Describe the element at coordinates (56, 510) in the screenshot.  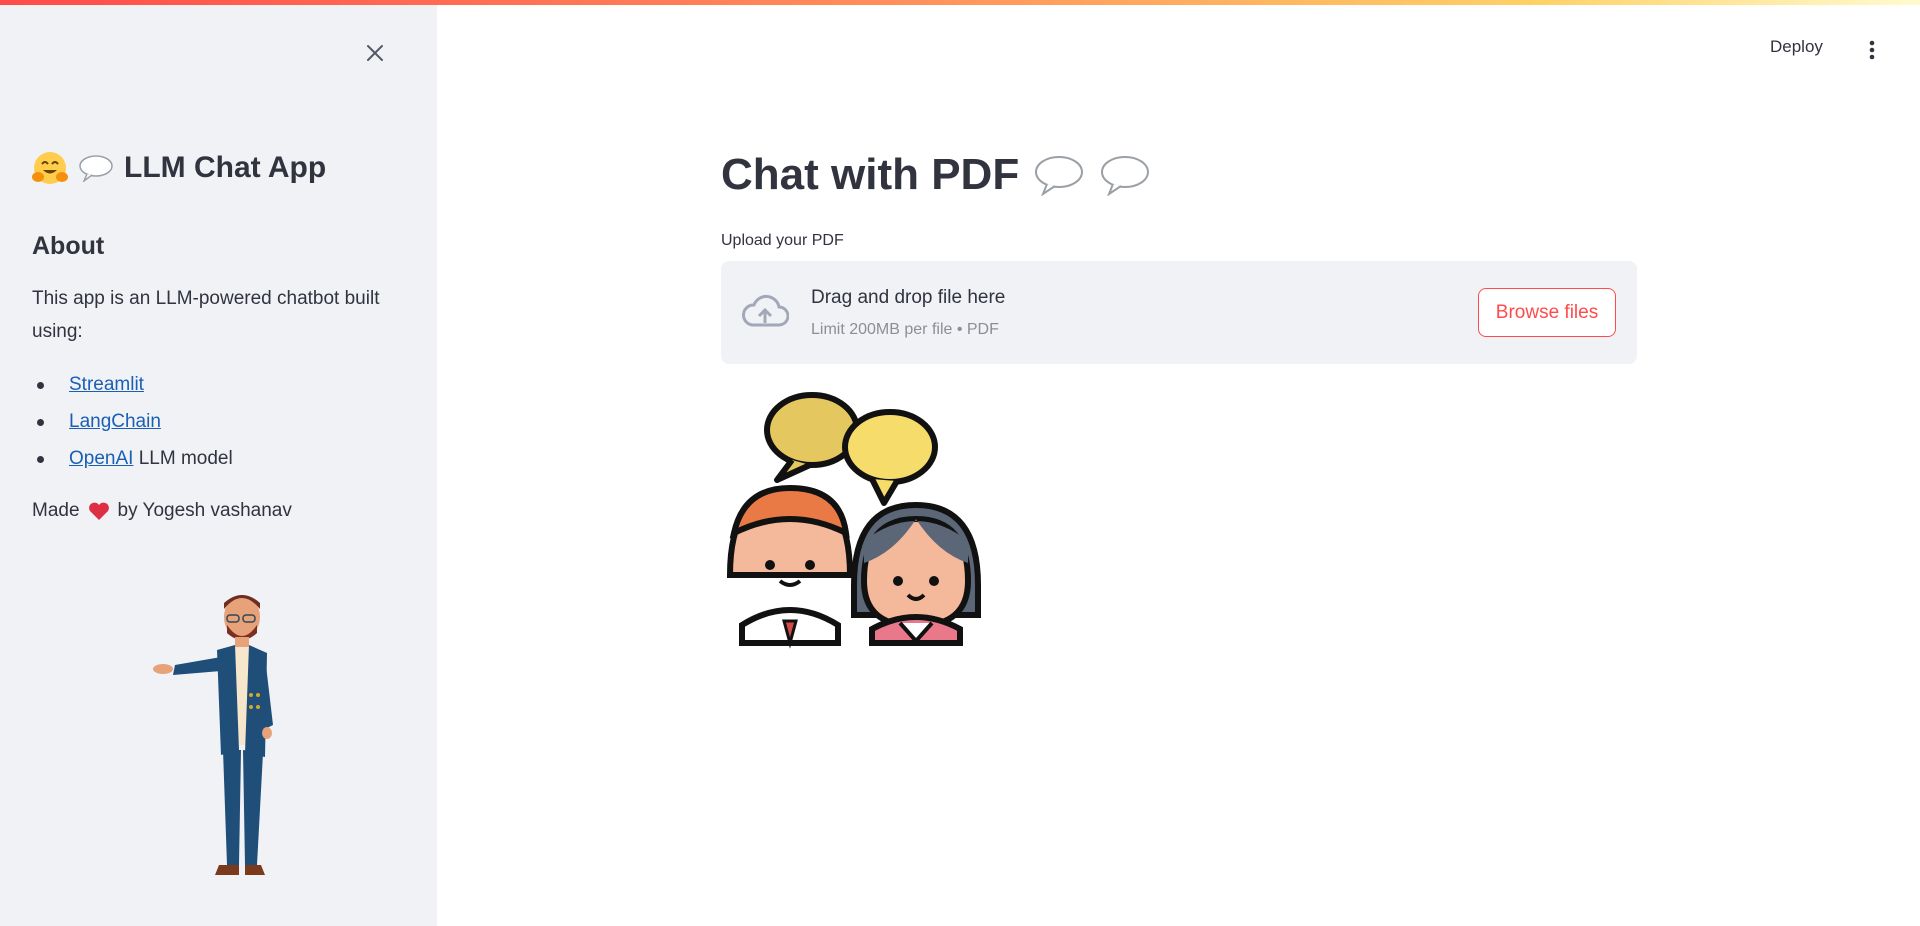
I see `made-prefix: Made` at that location.